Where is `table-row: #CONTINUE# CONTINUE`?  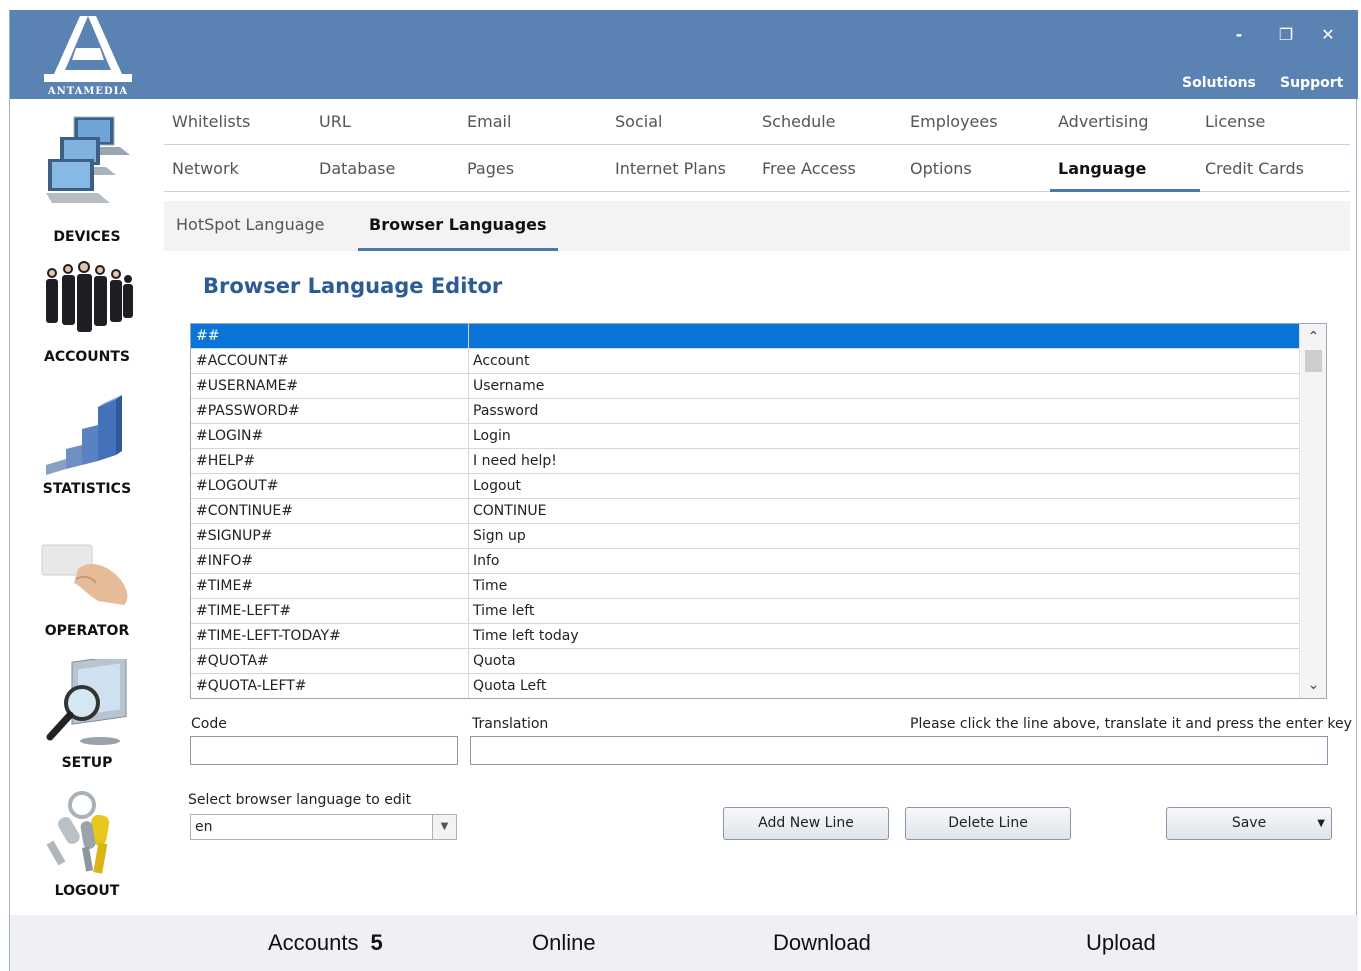
table-row: #CONTINUE# CONTINUE is located at coordinates (745, 511).